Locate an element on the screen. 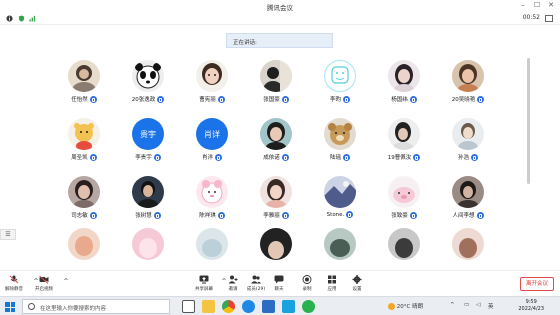 The height and width of the screenshot is (315, 560). chrome-icon is located at coordinates (228, 306).